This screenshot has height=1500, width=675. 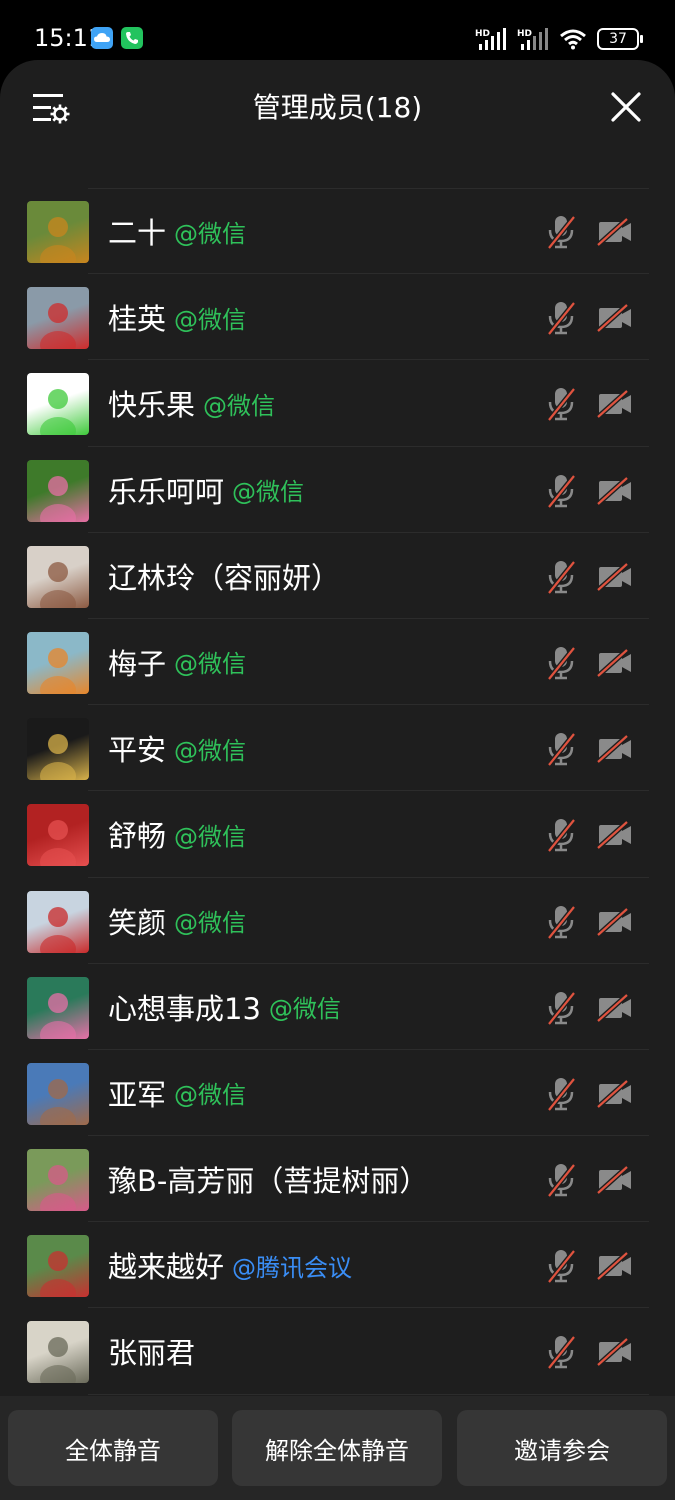 What do you see at coordinates (177, 317) in the screenshot?
I see `member-name-wrap: 桂英 @微信` at bounding box center [177, 317].